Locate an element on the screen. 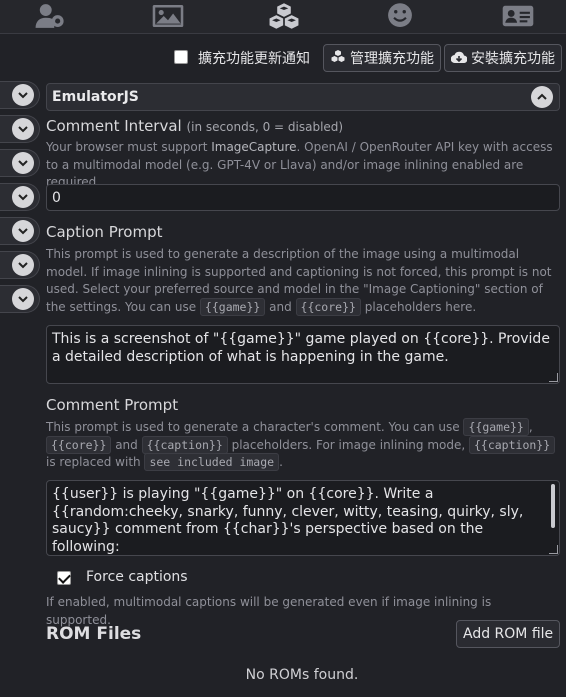 This screenshot has height=697, width=566. placeholder-code: see included image is located at coordinates (212, 462).